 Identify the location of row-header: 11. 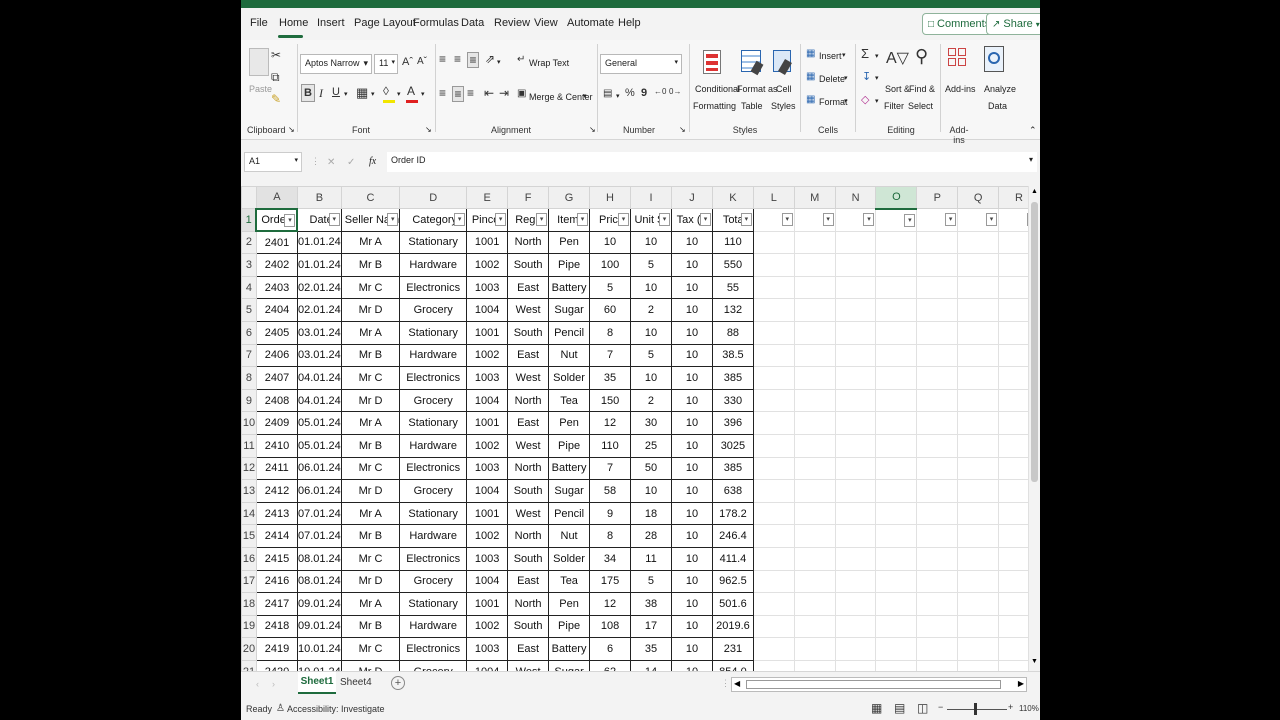
(249, 445).